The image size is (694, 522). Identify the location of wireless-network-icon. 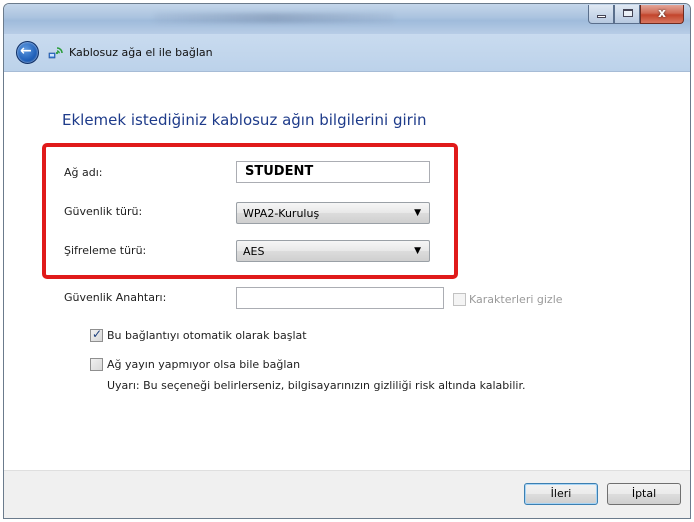
(55, 53).